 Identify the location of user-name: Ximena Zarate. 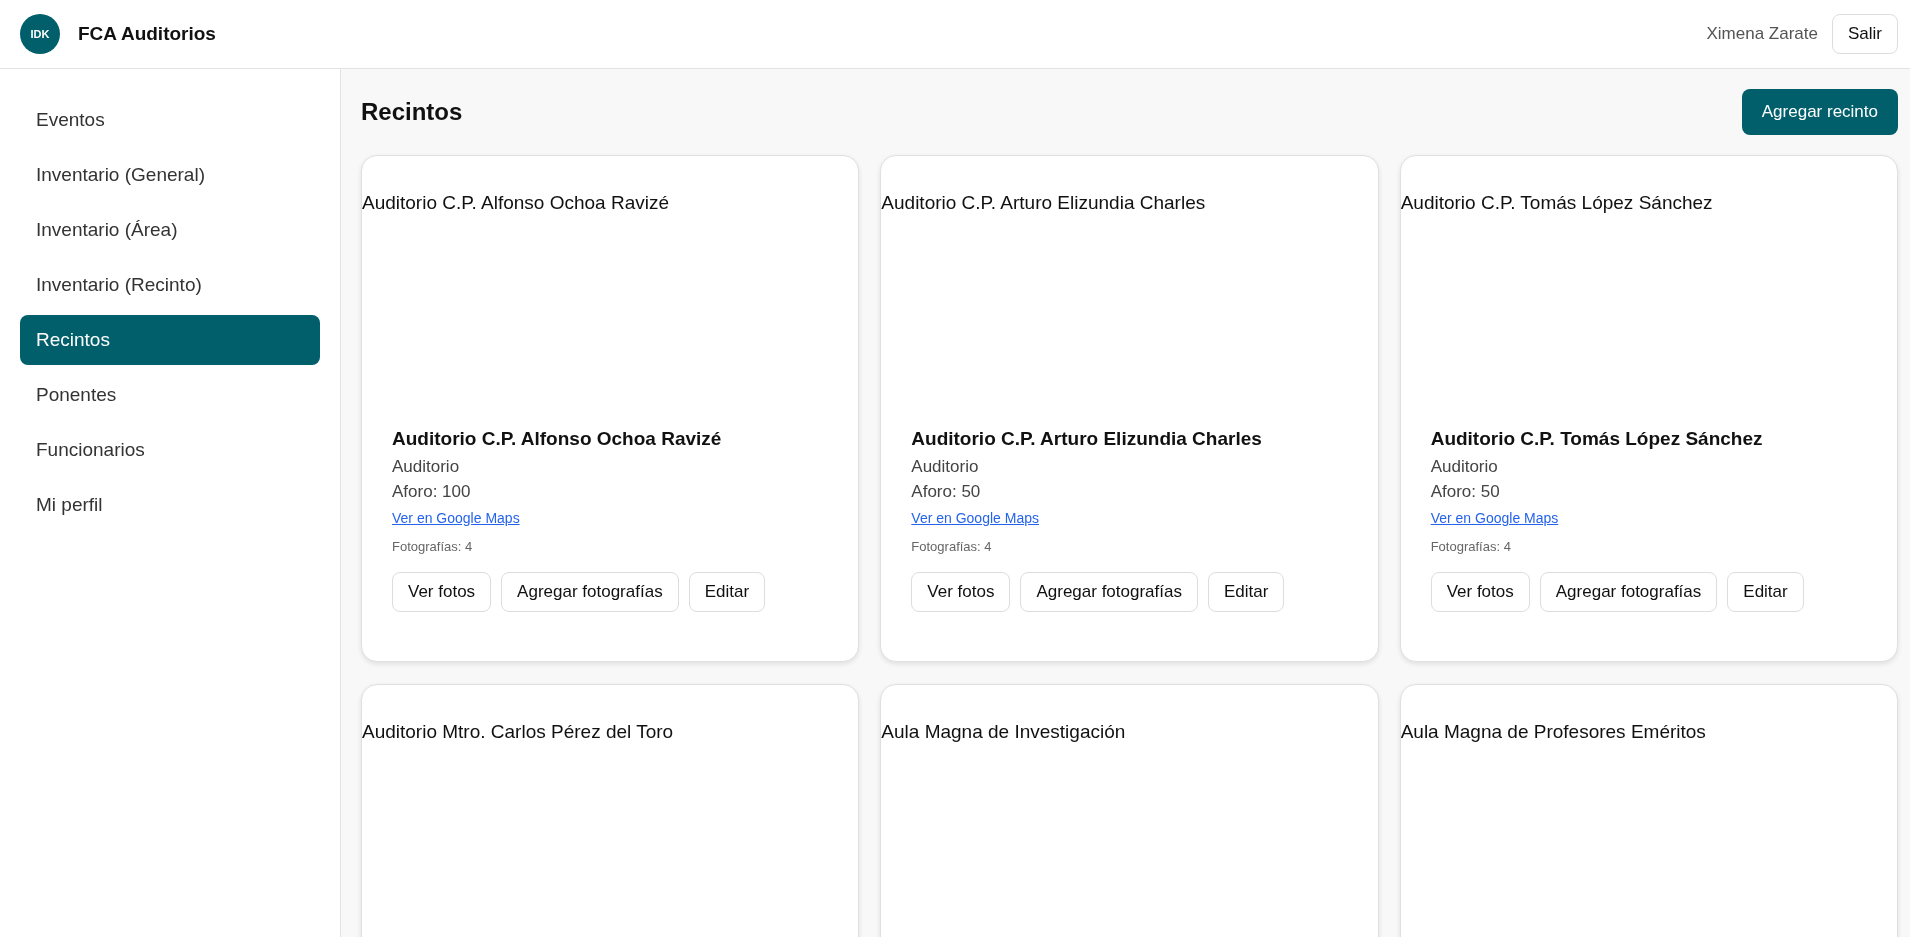
(1762, 34).